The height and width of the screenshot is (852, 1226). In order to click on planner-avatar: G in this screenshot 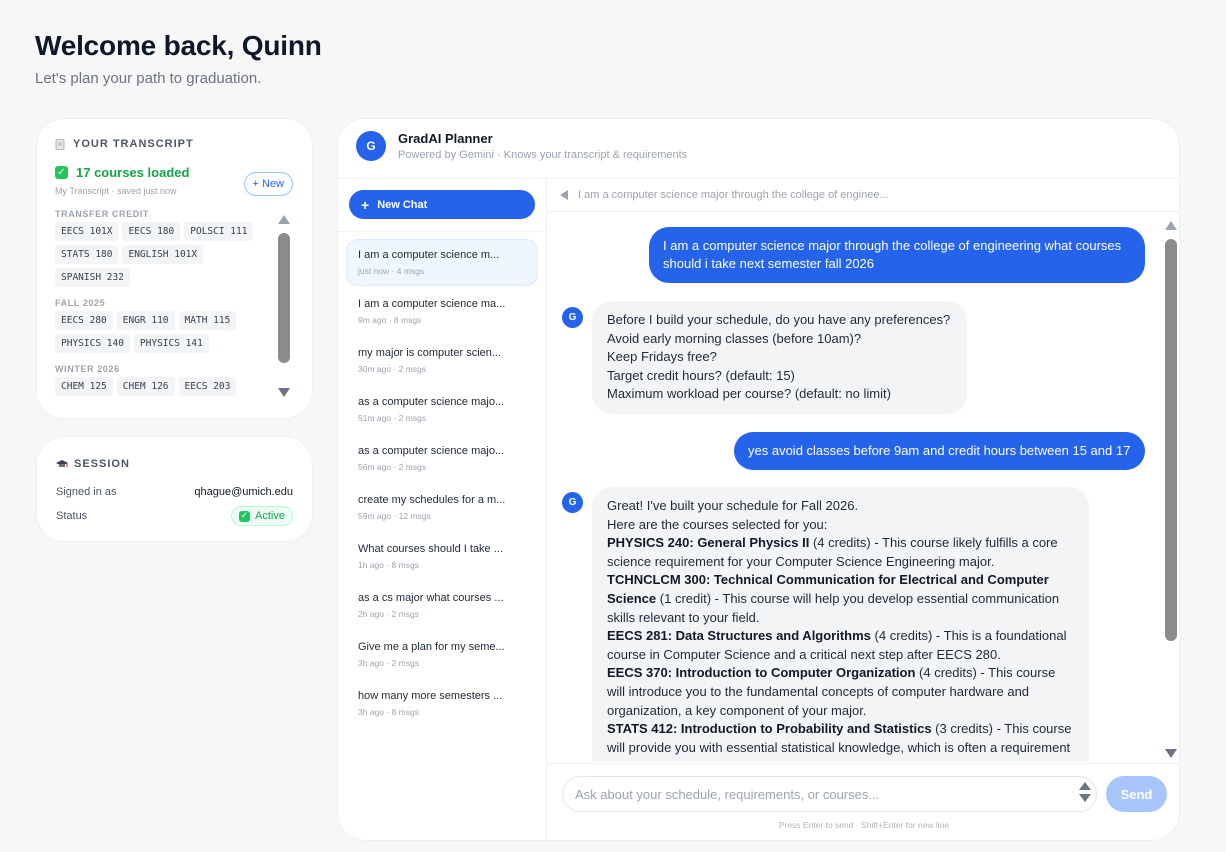, I will do `click(371, 146)`.